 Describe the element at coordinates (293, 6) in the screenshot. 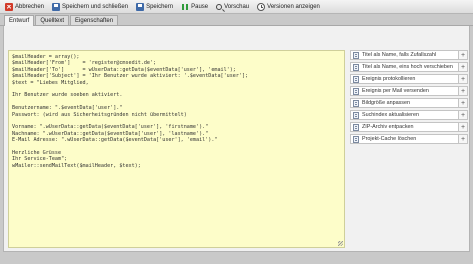

I see `versions-label: Versionen anzeigen` at that location.